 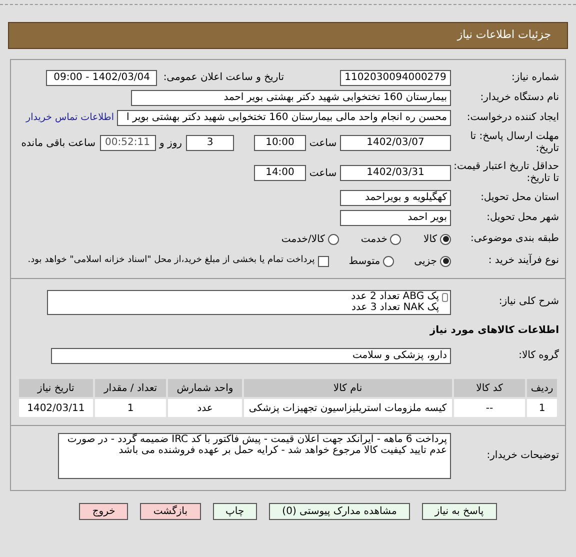 I want to click on text-field: 10:00, so click(x=280, y=143).